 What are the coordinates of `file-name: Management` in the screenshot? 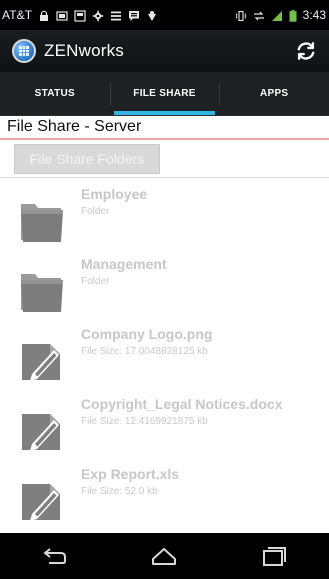 It's located at (124, 264).